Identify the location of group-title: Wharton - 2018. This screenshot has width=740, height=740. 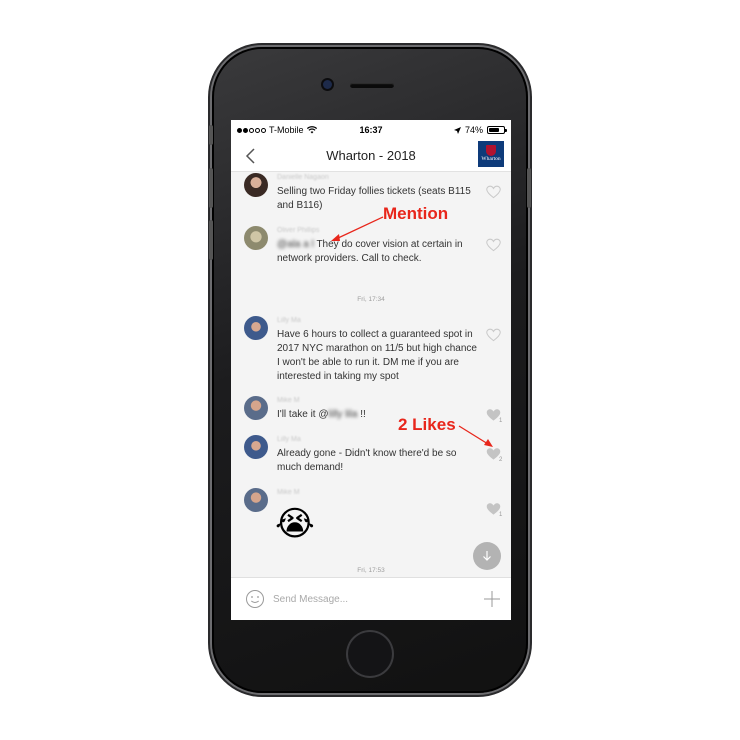
(371, 155).